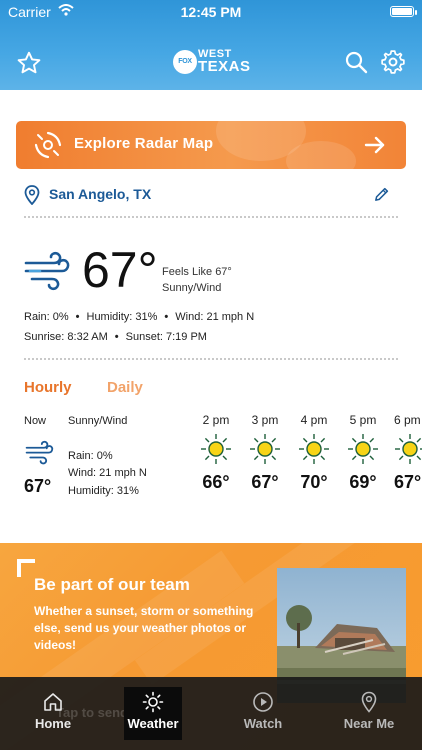 The image size is (422, 750). I want to click on sun-outline-icon, so click(153, 702).